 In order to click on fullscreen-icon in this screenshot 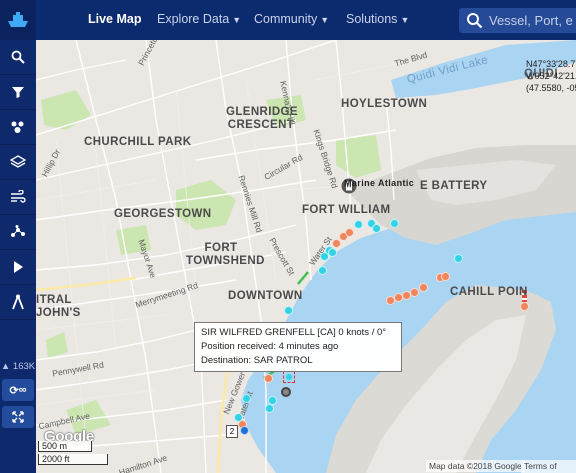, I will do `click(18, 417)`.